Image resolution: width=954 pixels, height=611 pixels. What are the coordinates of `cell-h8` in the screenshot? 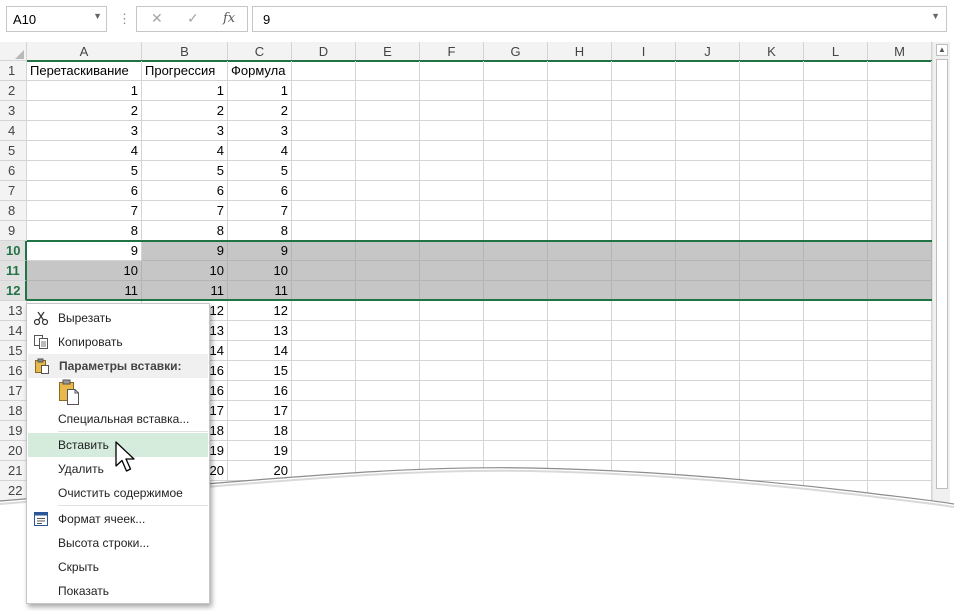 It's located at (580, 211).